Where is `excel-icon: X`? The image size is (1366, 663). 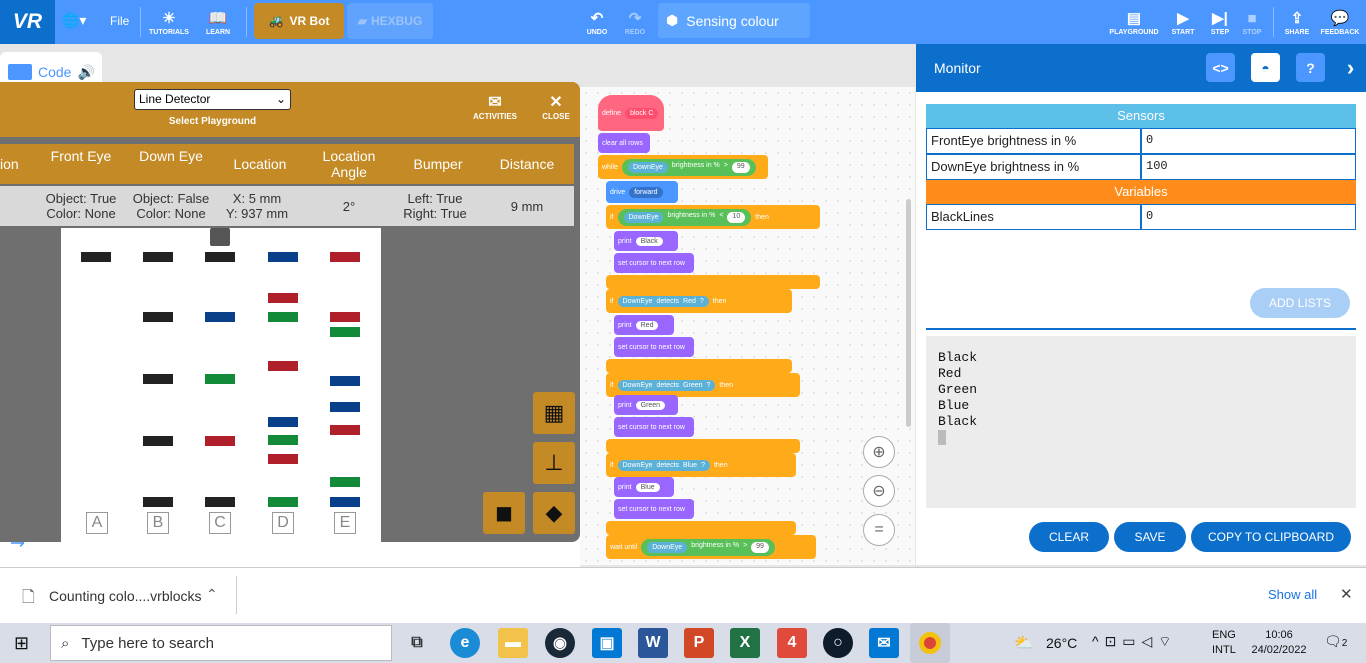
excel-icon: X is located at coordinates (745, 643).